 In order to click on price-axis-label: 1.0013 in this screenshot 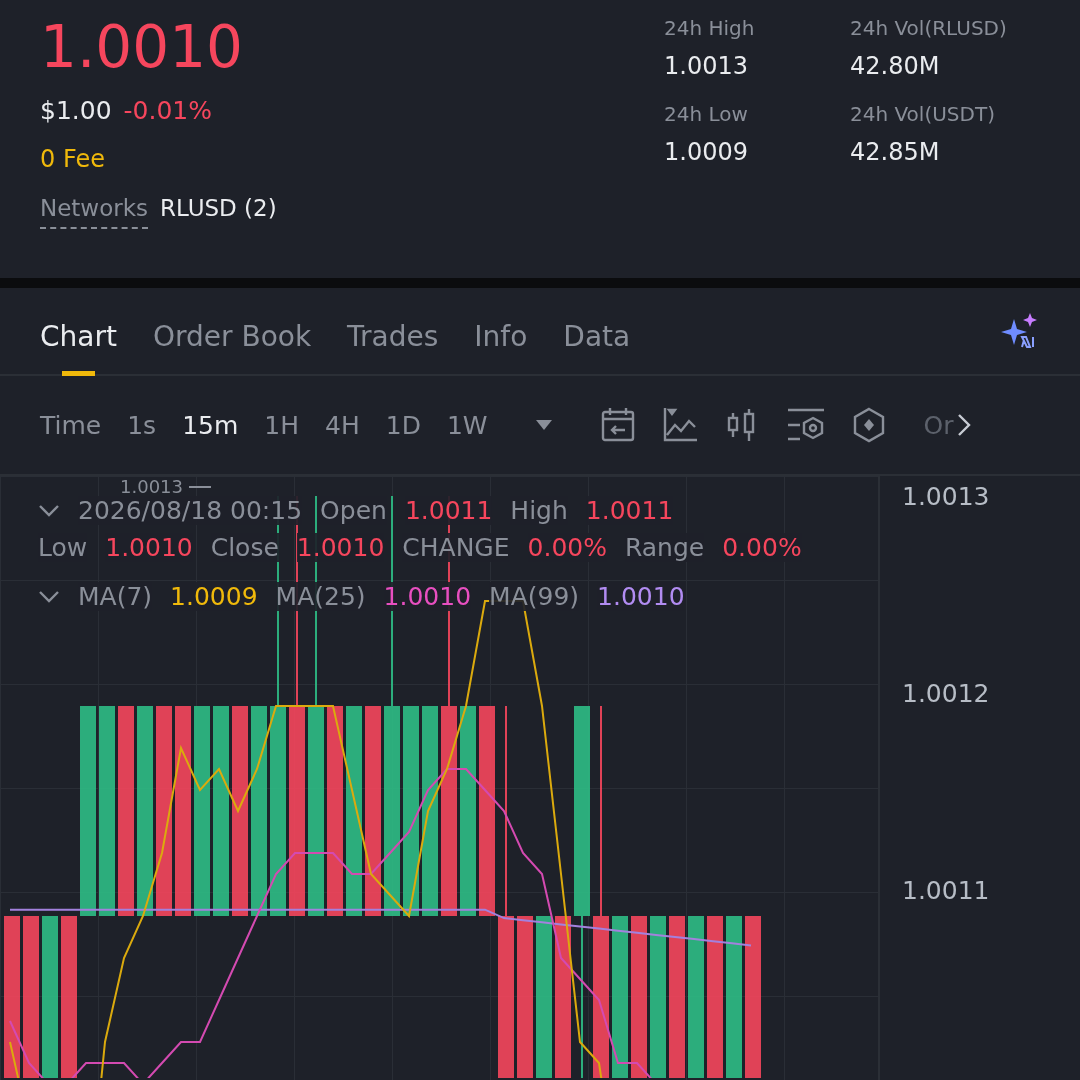, I will do `click(946, 496)`.